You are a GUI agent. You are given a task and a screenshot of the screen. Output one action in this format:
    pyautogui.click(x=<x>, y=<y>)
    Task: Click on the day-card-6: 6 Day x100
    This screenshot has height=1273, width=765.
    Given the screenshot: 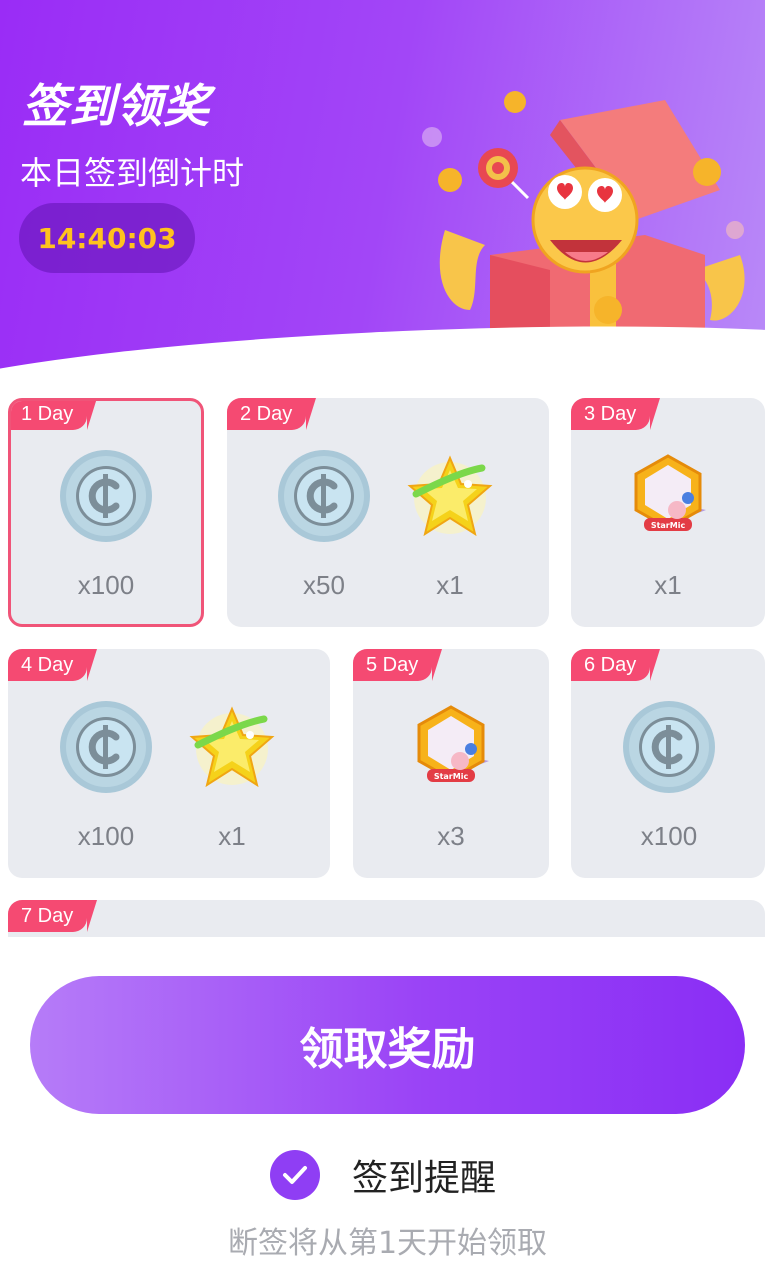 What is the action you would take?
    pyautogui.click(x=668, y=763)
    